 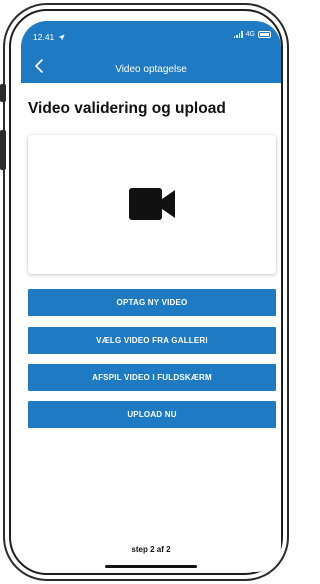 I want to click on upload-now-button: UPLOAD NU, so click(x=152, y=414).